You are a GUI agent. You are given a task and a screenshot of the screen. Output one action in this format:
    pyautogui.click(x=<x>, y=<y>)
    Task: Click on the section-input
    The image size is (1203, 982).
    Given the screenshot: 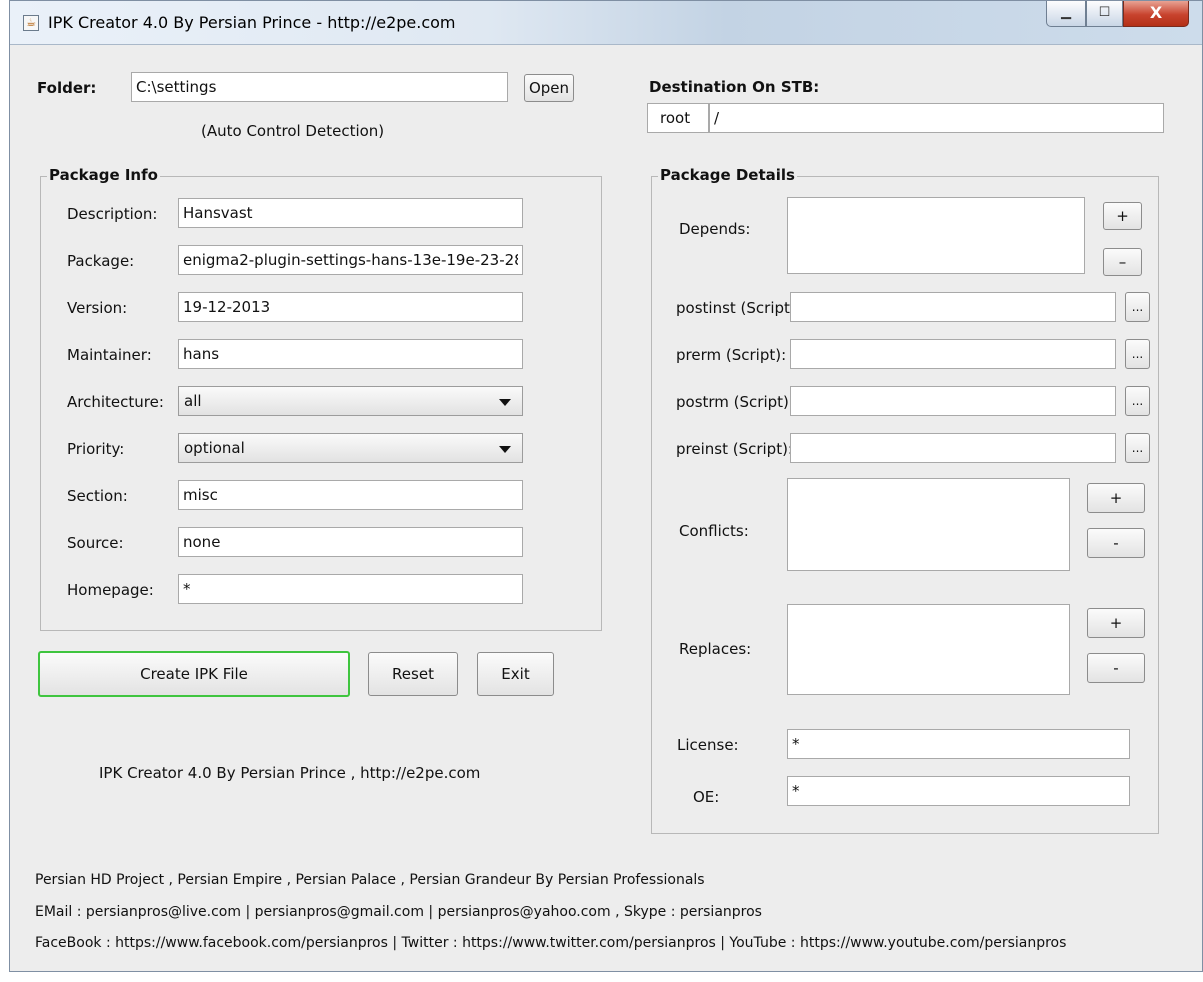 What is the action you would take?
    pyautogui.click(x=350, y=495)
    